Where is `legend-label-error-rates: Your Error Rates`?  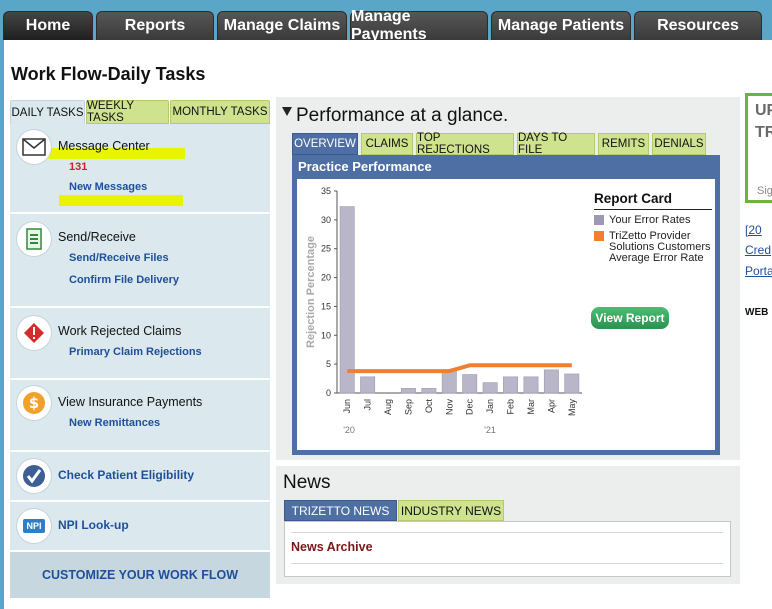
legend-label-error-rates: Your Error Rates is located at coordinates (650, 220).